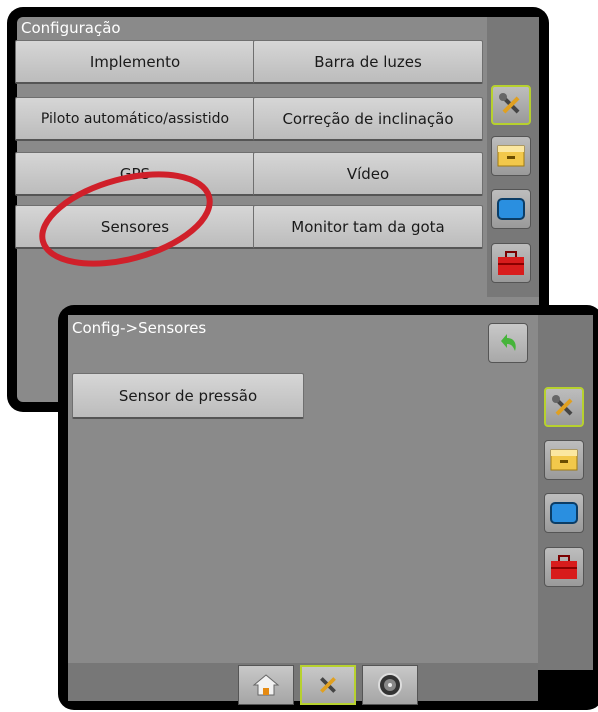 This screenshot has width=598, height=712. I want to click on piloto-automatico-button: Piloto automático/assistido, so click(135, 119).